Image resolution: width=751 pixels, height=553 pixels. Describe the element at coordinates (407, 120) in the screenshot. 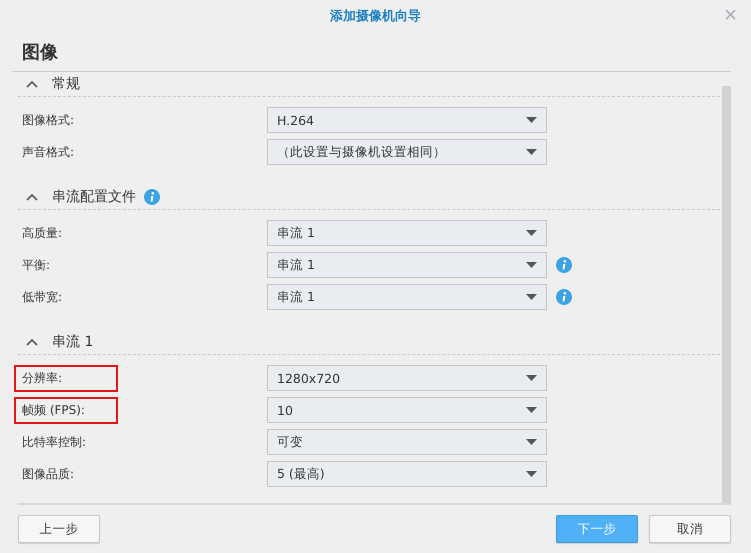

I see `dropdown: H.264` at that location.